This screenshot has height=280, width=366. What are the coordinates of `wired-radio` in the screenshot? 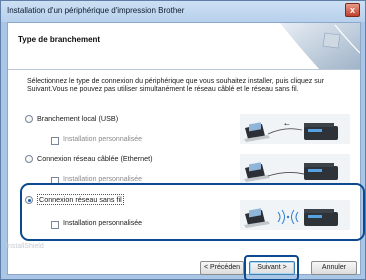 It's located at (29, 159).